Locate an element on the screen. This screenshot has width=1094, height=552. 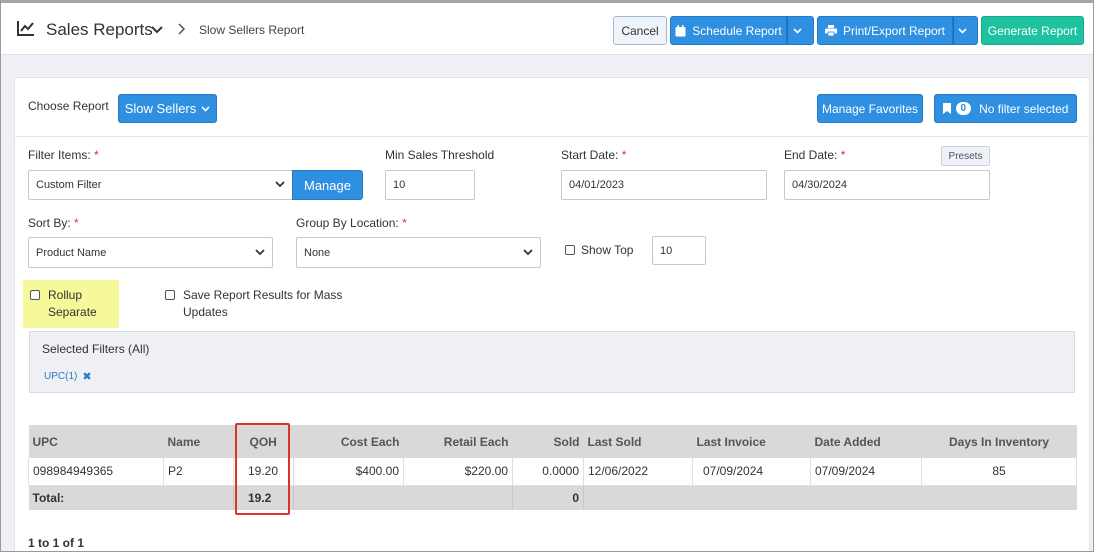
filter-status-label: No filter selected is located at coordinates (1024, 108).